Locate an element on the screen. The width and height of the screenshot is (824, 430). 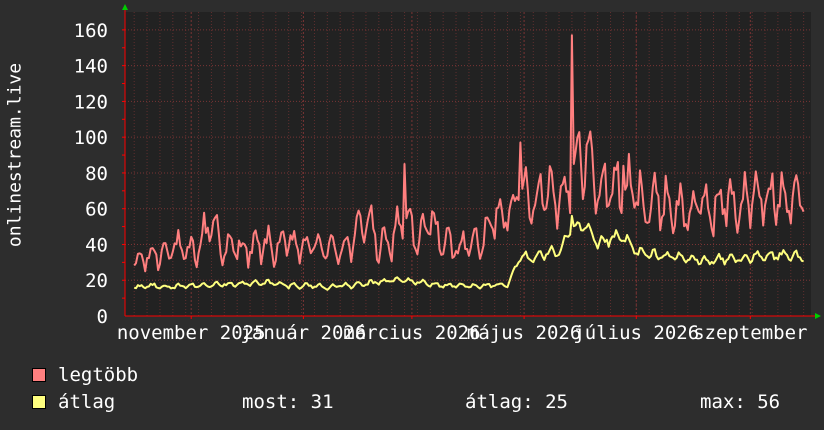
y-axis-arrow-icon is located at coordinates (125, 7).